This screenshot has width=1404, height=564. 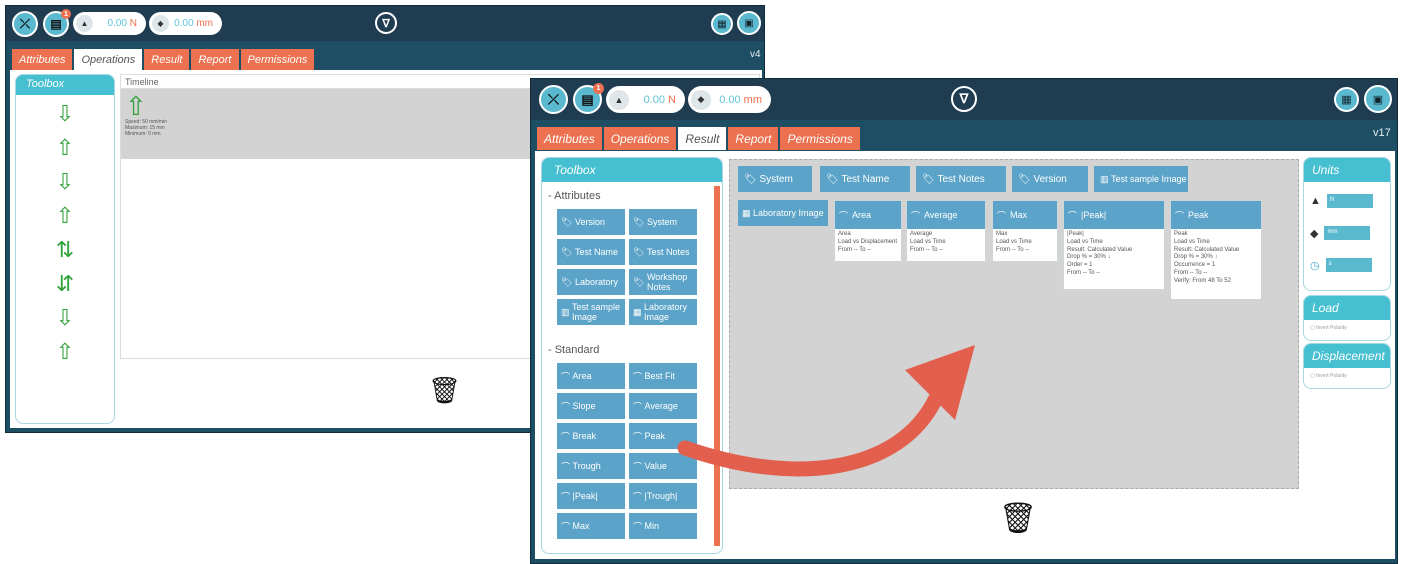 I want to click on drag-arrow-head, so click(x=940, y=382).